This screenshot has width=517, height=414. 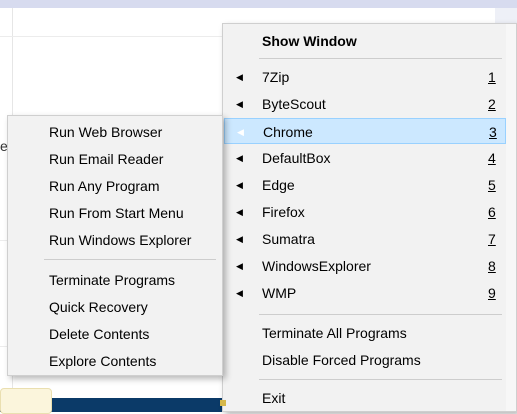 I want to click on menu-item-windowsexplorer: ◀ WindowsExplorer 8, so click(x=365, y=266).